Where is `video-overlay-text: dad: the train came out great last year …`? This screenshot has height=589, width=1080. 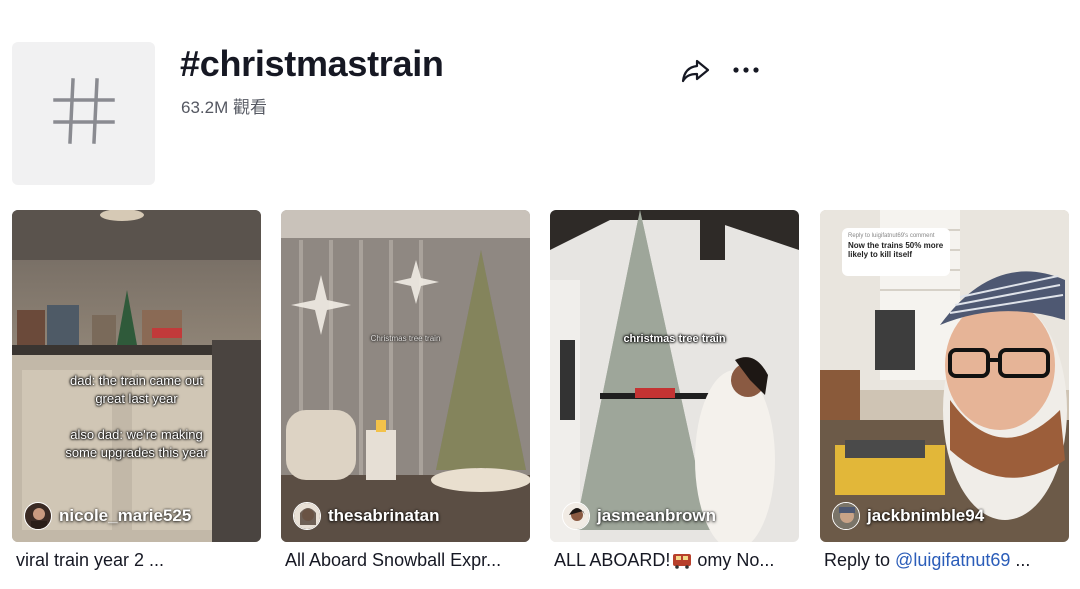
video-overlay-text: dad: the train came out great last year … is located at coordinates (136, 416).